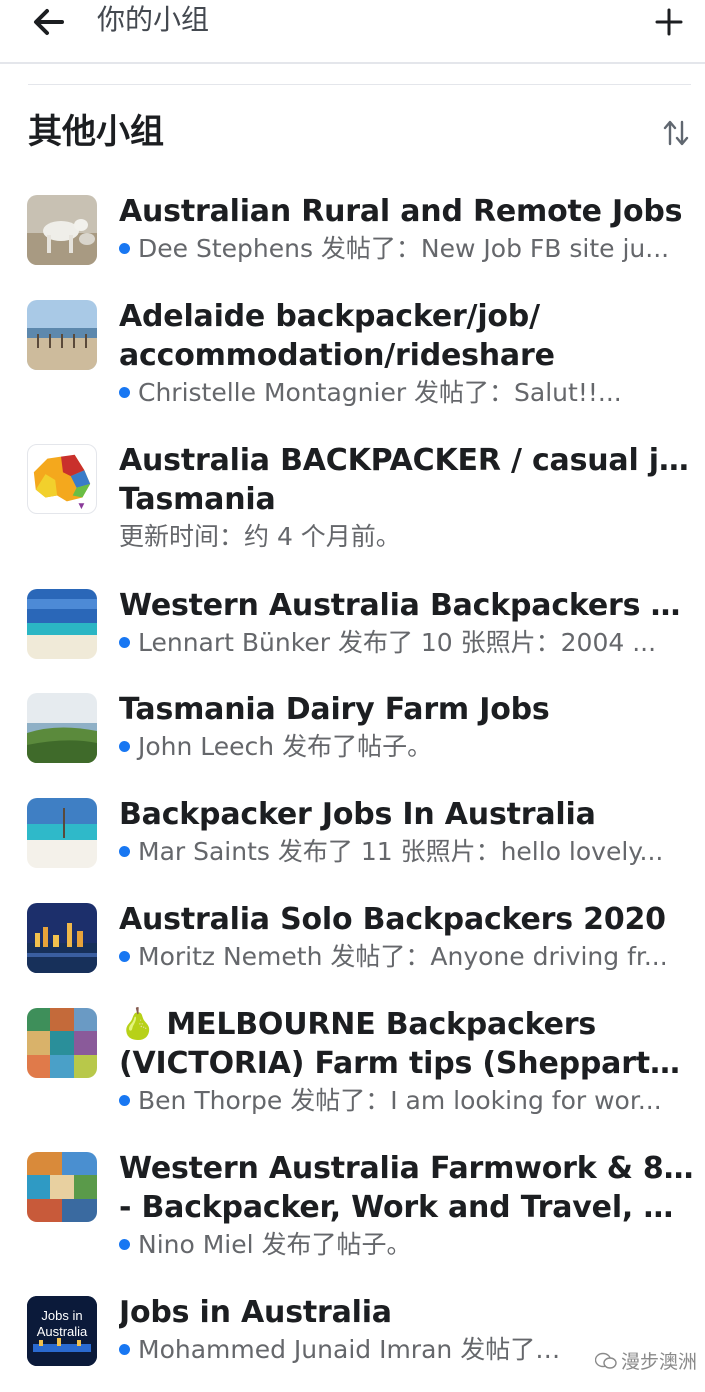 Image resolution: width=705 pixels, height=1392 pixels. Describe the element at coordinates (334, 709) in the screenshot. I see `group-title: Tasmania Dairy Farm Jobs` at that location.